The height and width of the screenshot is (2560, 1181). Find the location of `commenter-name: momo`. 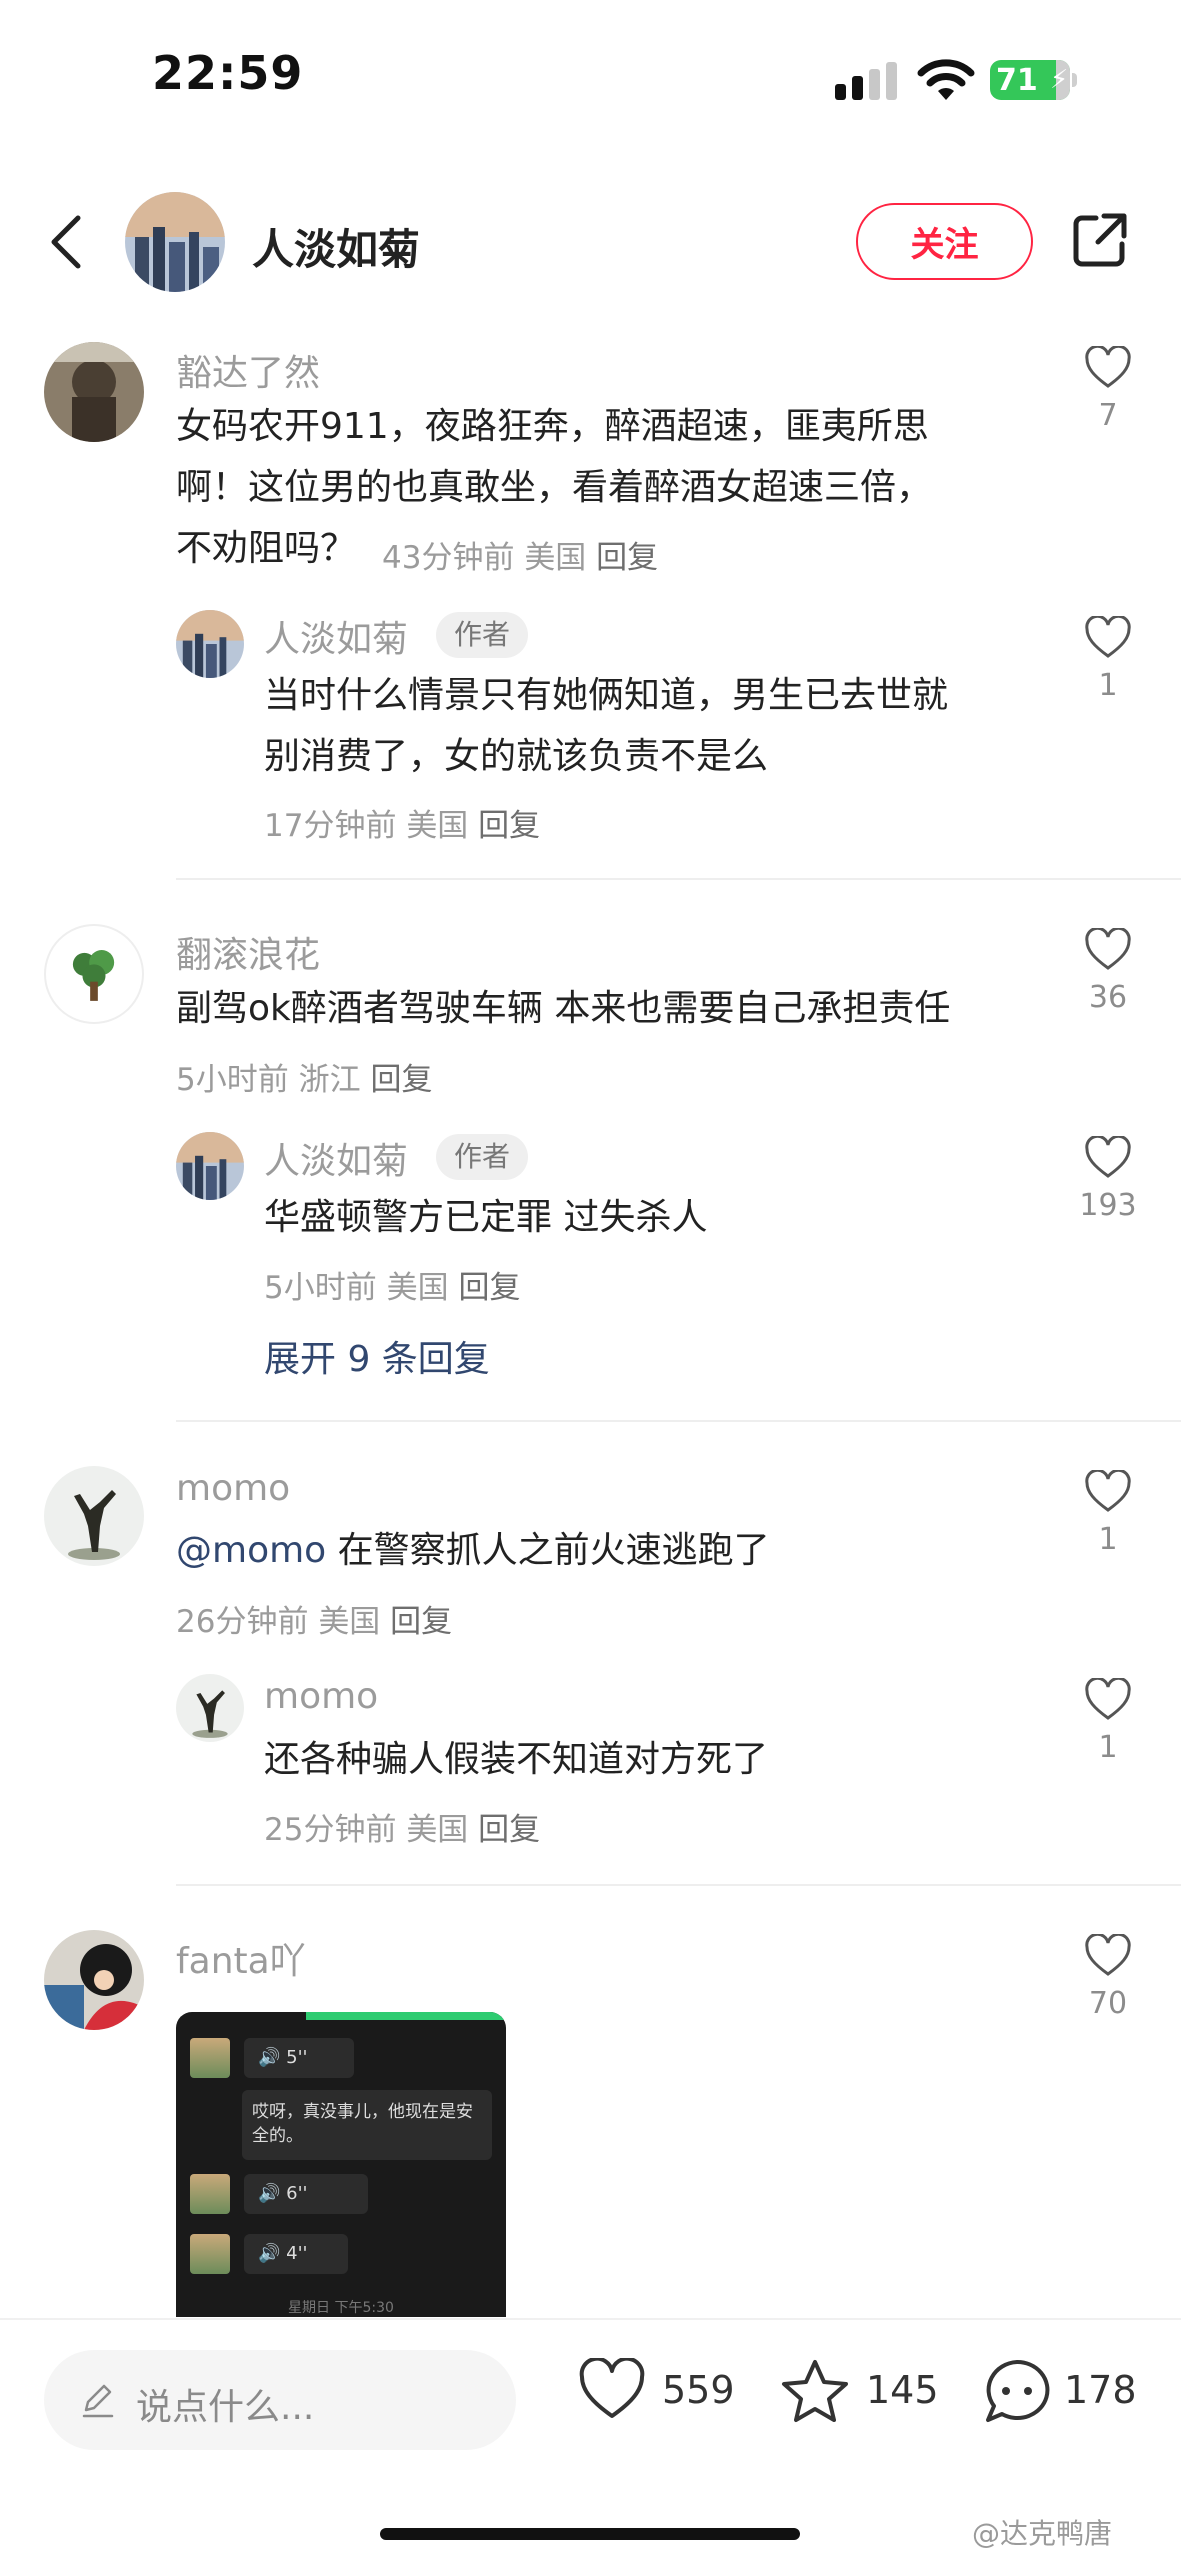

commenter-name: momo is located at coordinates (233, 1488).